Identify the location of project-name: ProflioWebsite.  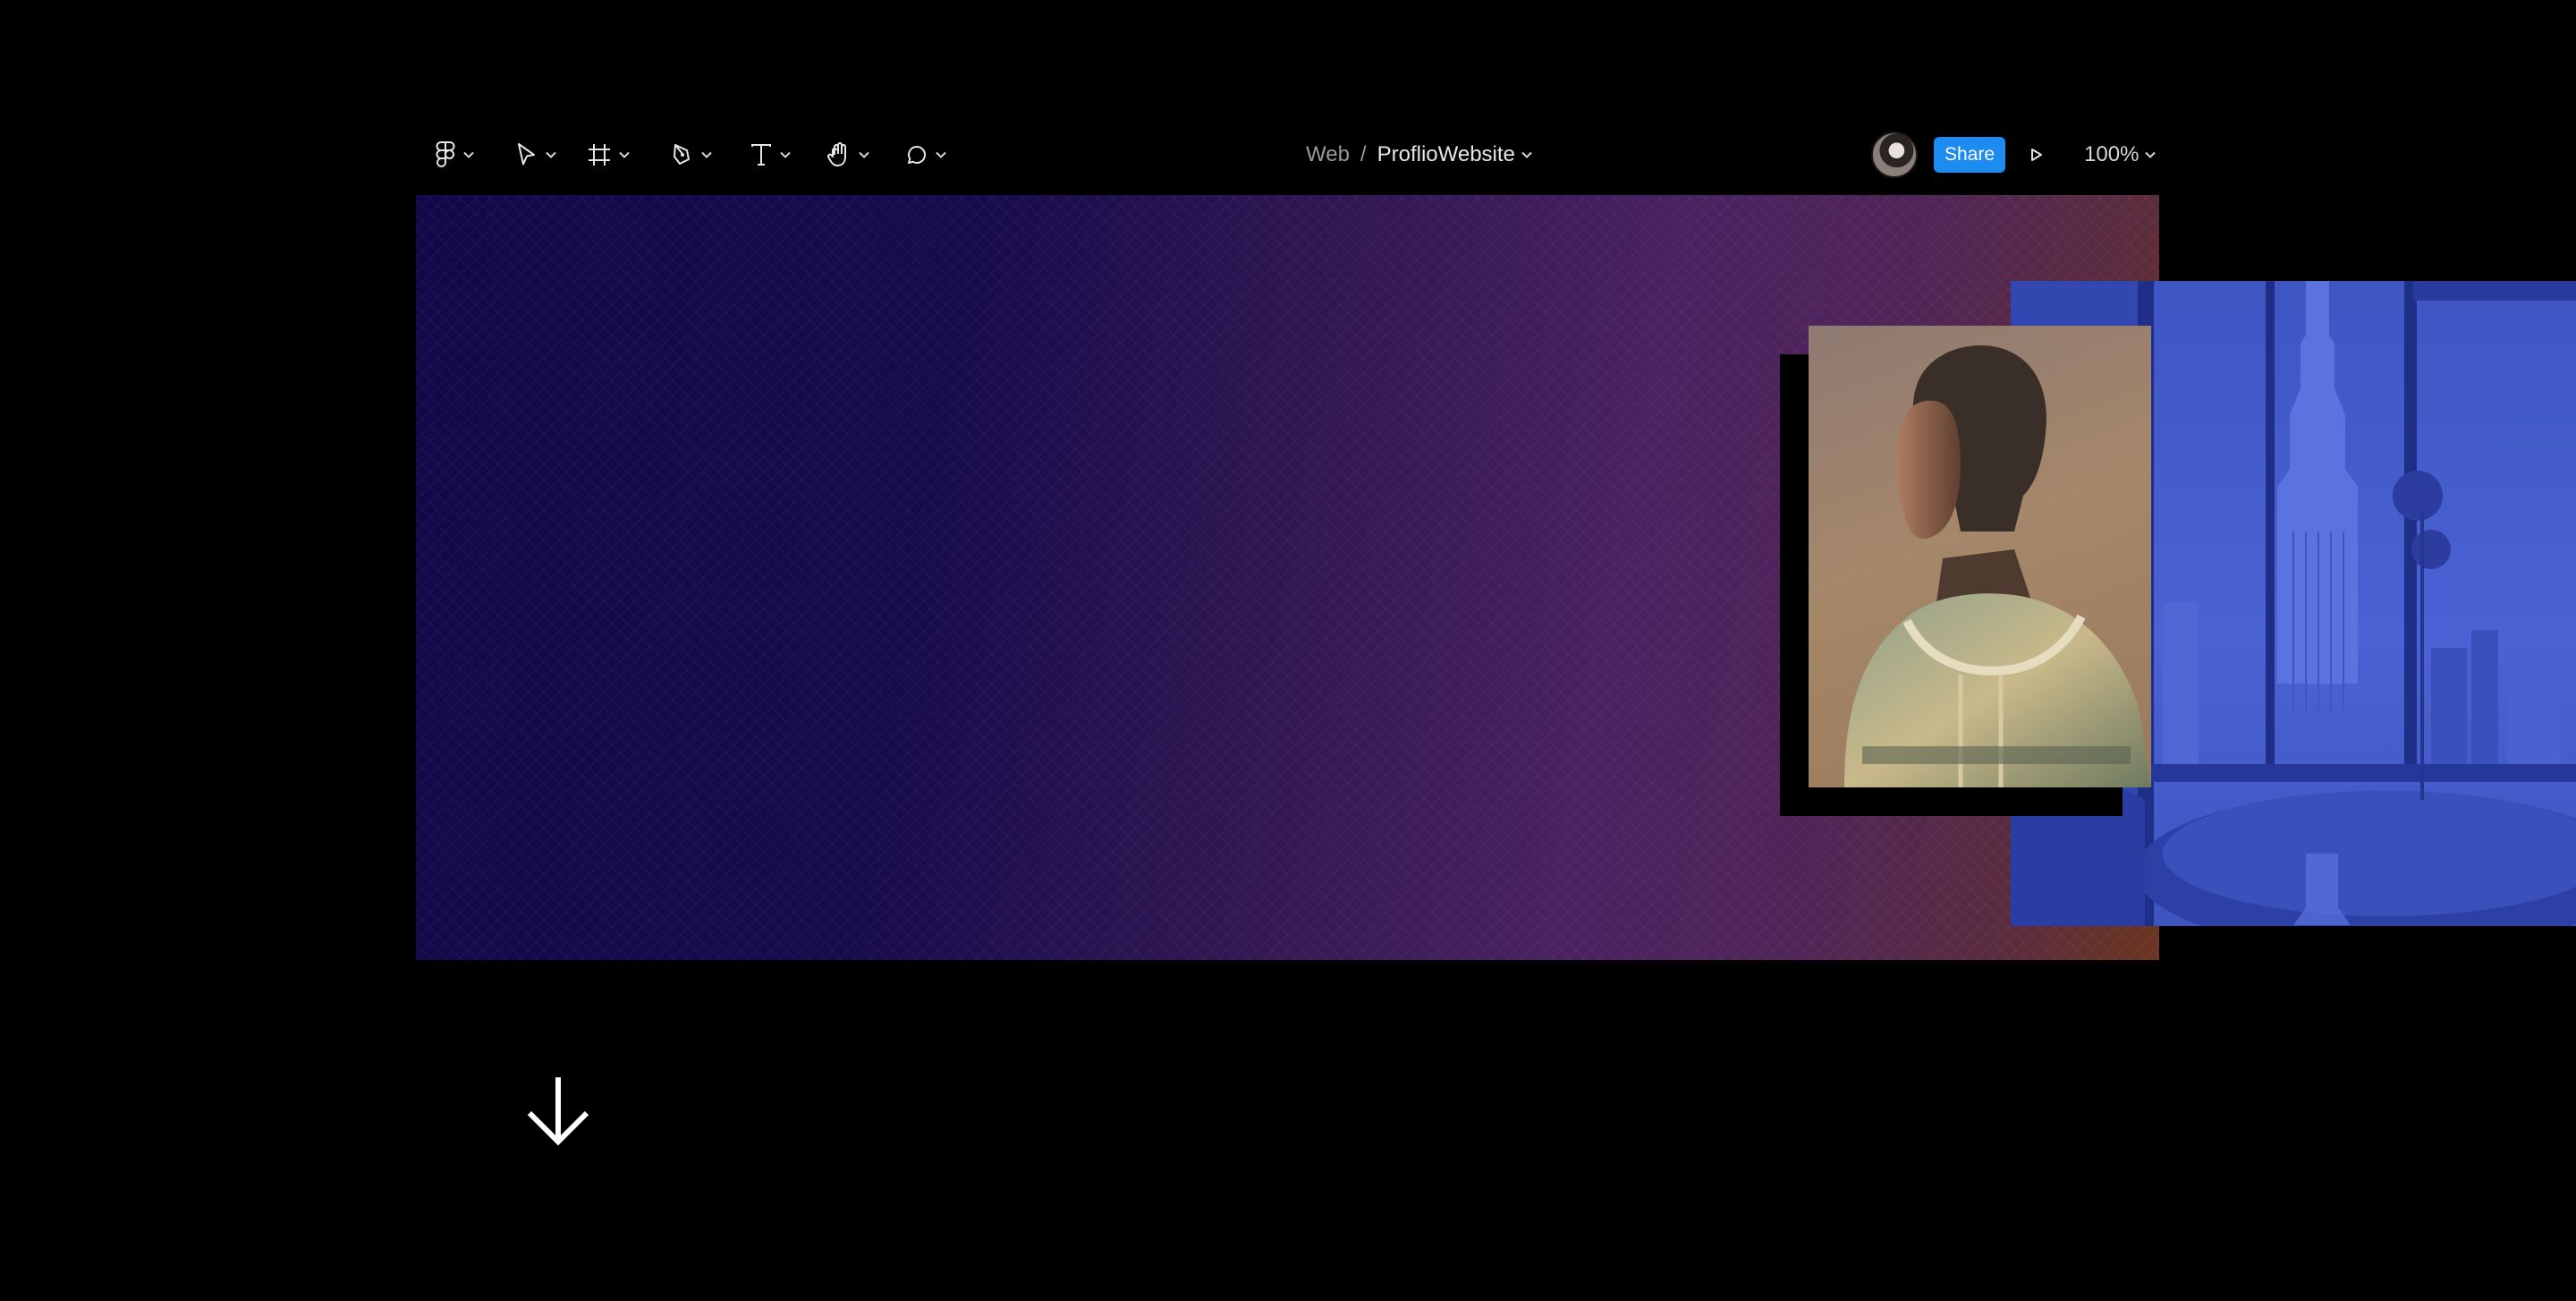
(1446, 154).